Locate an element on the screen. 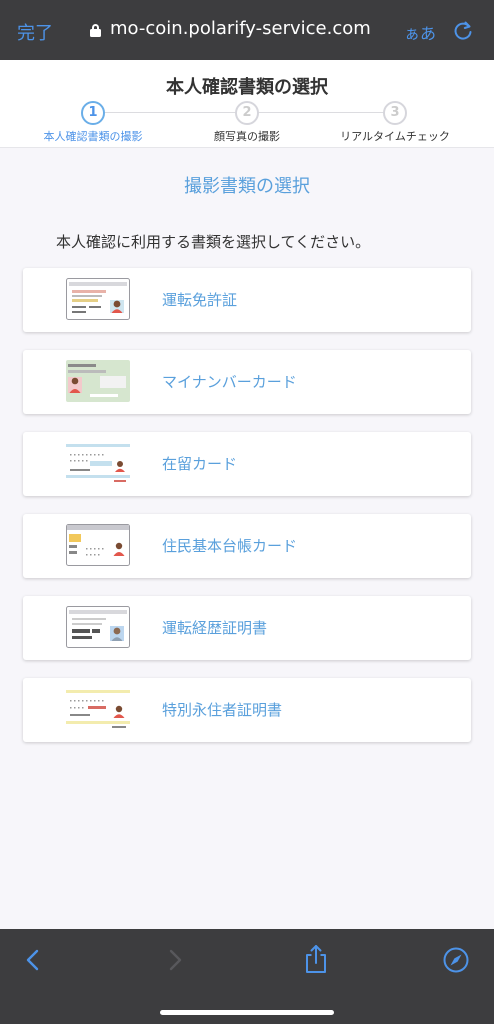 This screenshot has height=1024, width=494. step-2: 2 顔写真の撮影 is located at coordinates (247, 122).